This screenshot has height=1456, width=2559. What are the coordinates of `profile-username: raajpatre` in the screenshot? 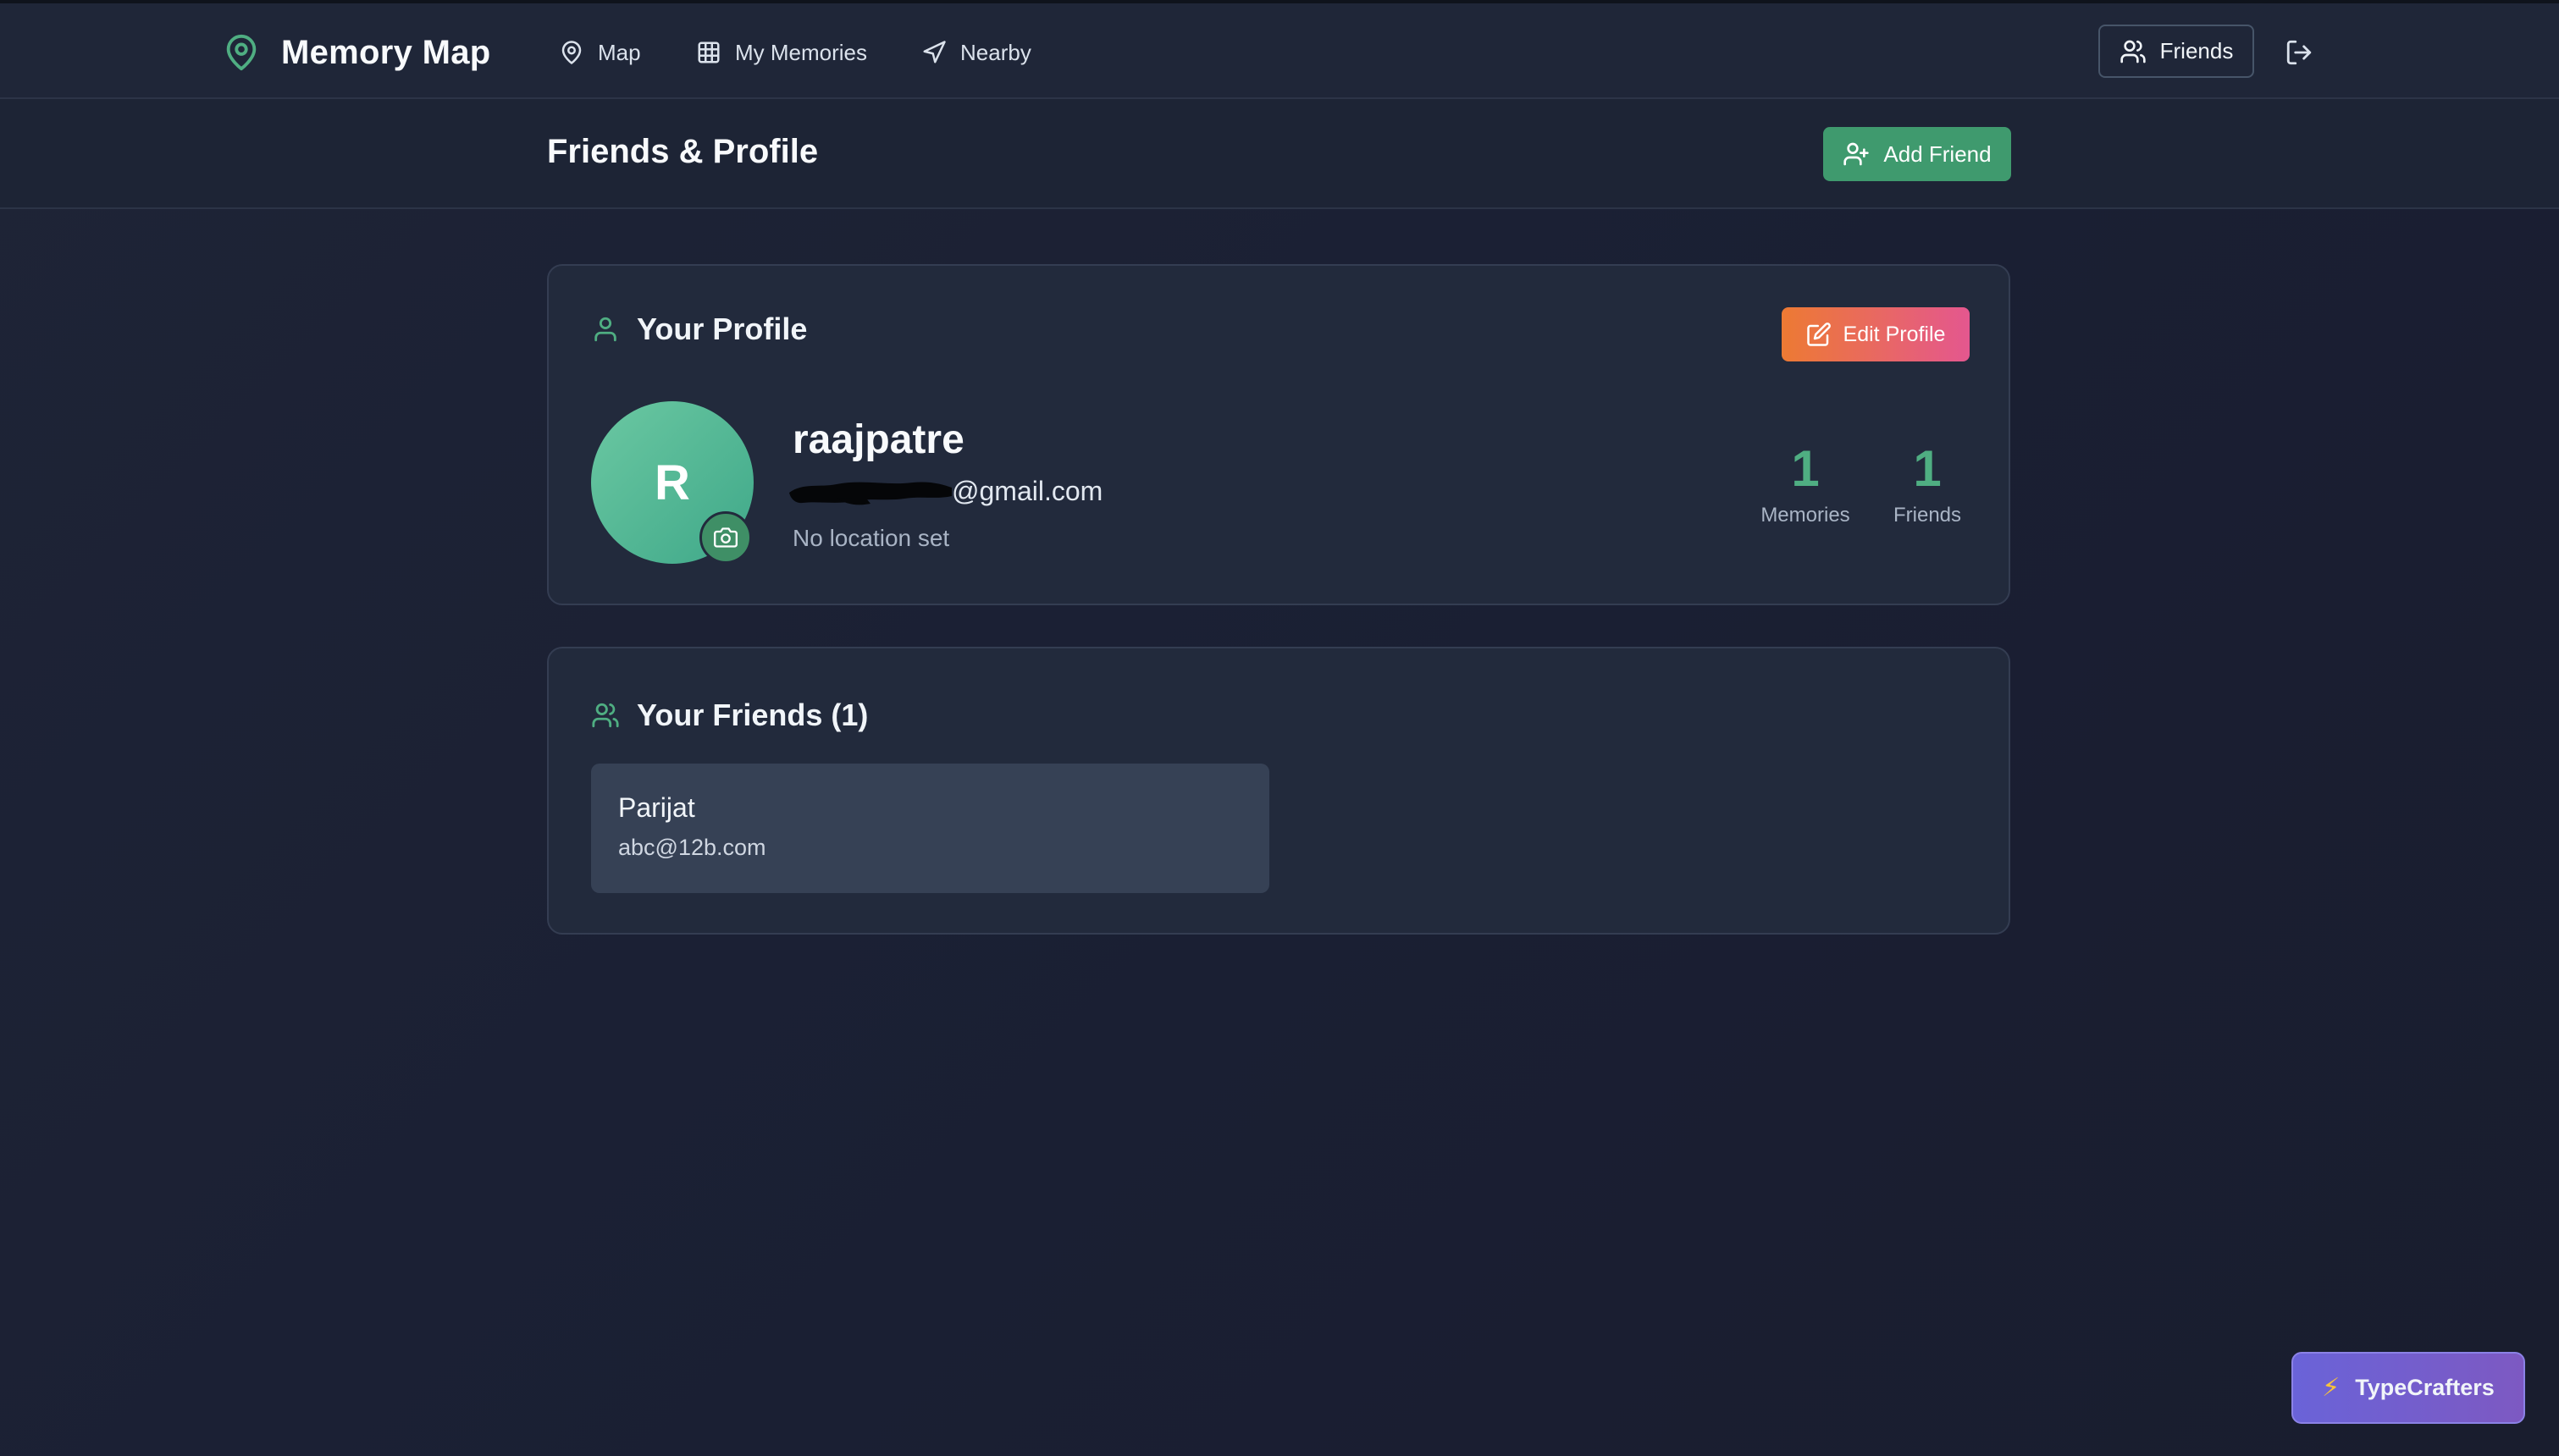 It's located at (879, 439).